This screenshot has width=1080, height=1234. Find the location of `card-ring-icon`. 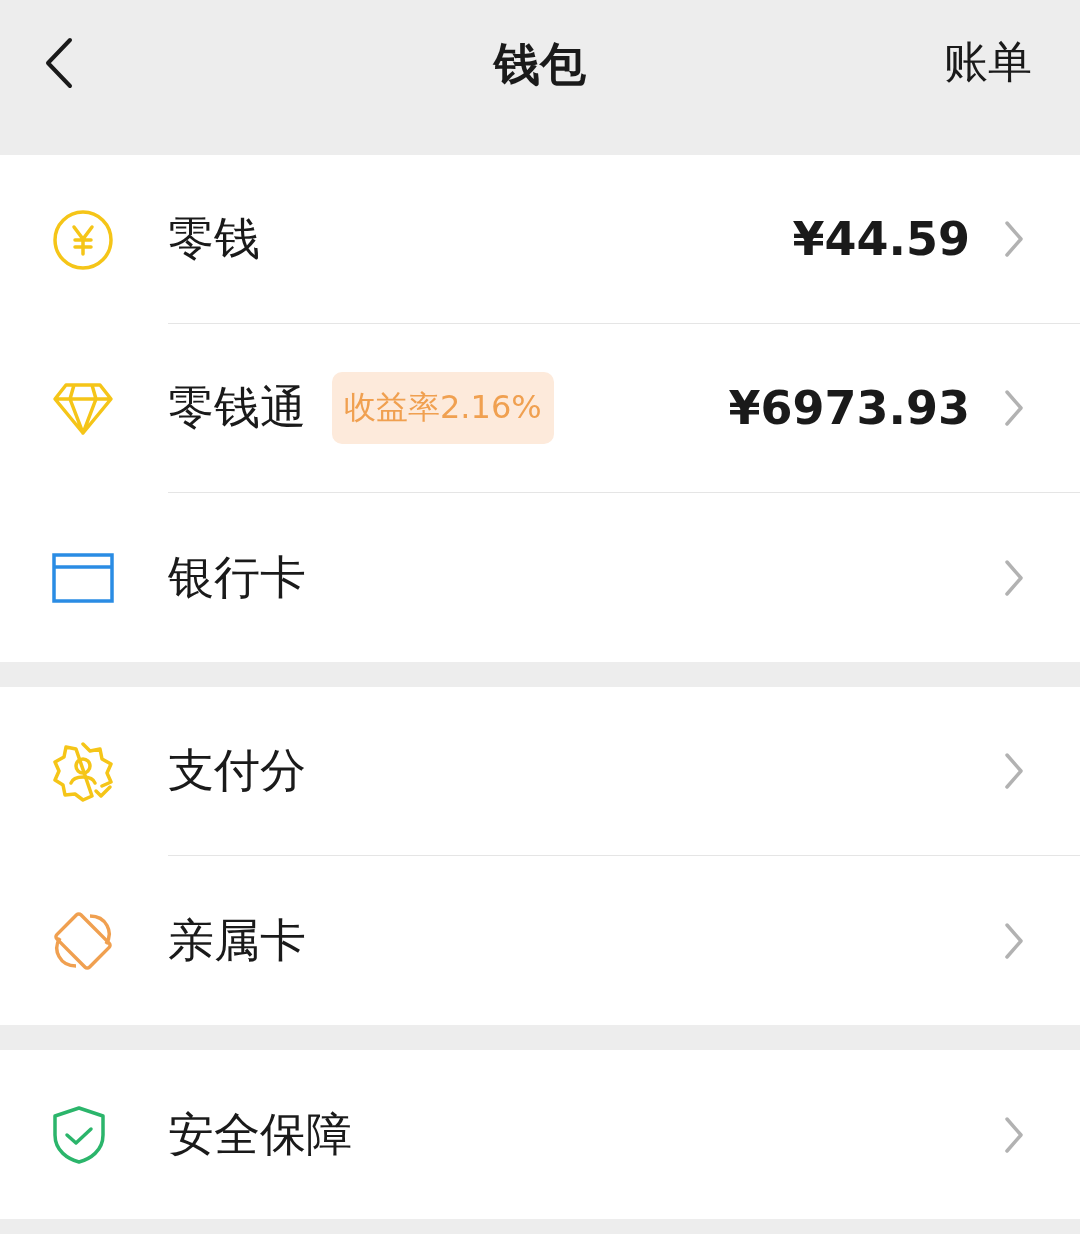

card-ring-icon is located at coordinates (83, 940).